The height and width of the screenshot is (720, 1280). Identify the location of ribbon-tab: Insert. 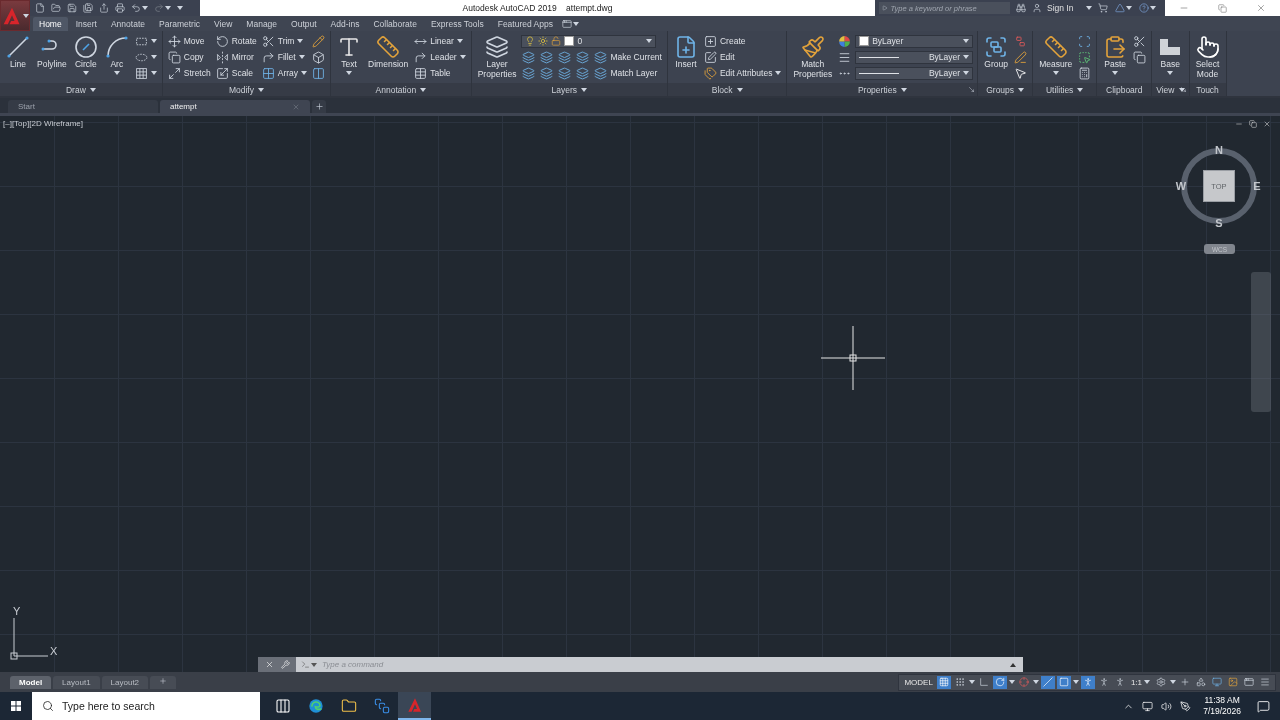
(86, 24).